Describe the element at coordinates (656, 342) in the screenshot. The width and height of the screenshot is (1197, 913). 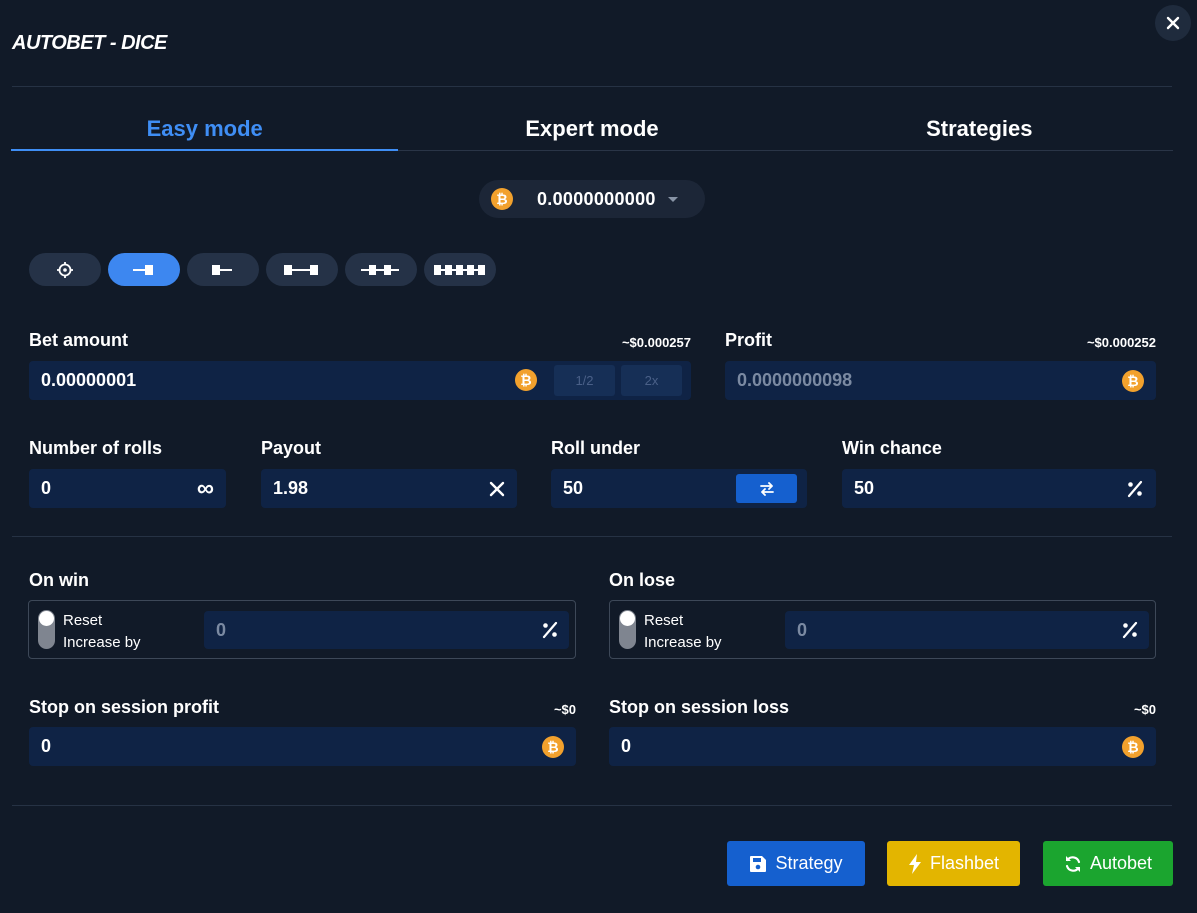
I see `bet-amount-usd: ~$0.000257` at that location.